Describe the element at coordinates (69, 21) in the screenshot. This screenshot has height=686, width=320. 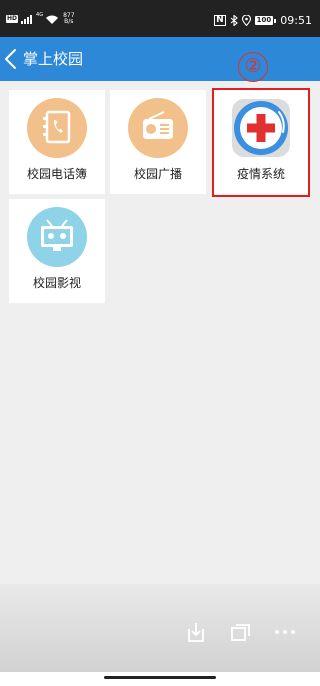
I see `network-speed-unit: B/s` at that location.